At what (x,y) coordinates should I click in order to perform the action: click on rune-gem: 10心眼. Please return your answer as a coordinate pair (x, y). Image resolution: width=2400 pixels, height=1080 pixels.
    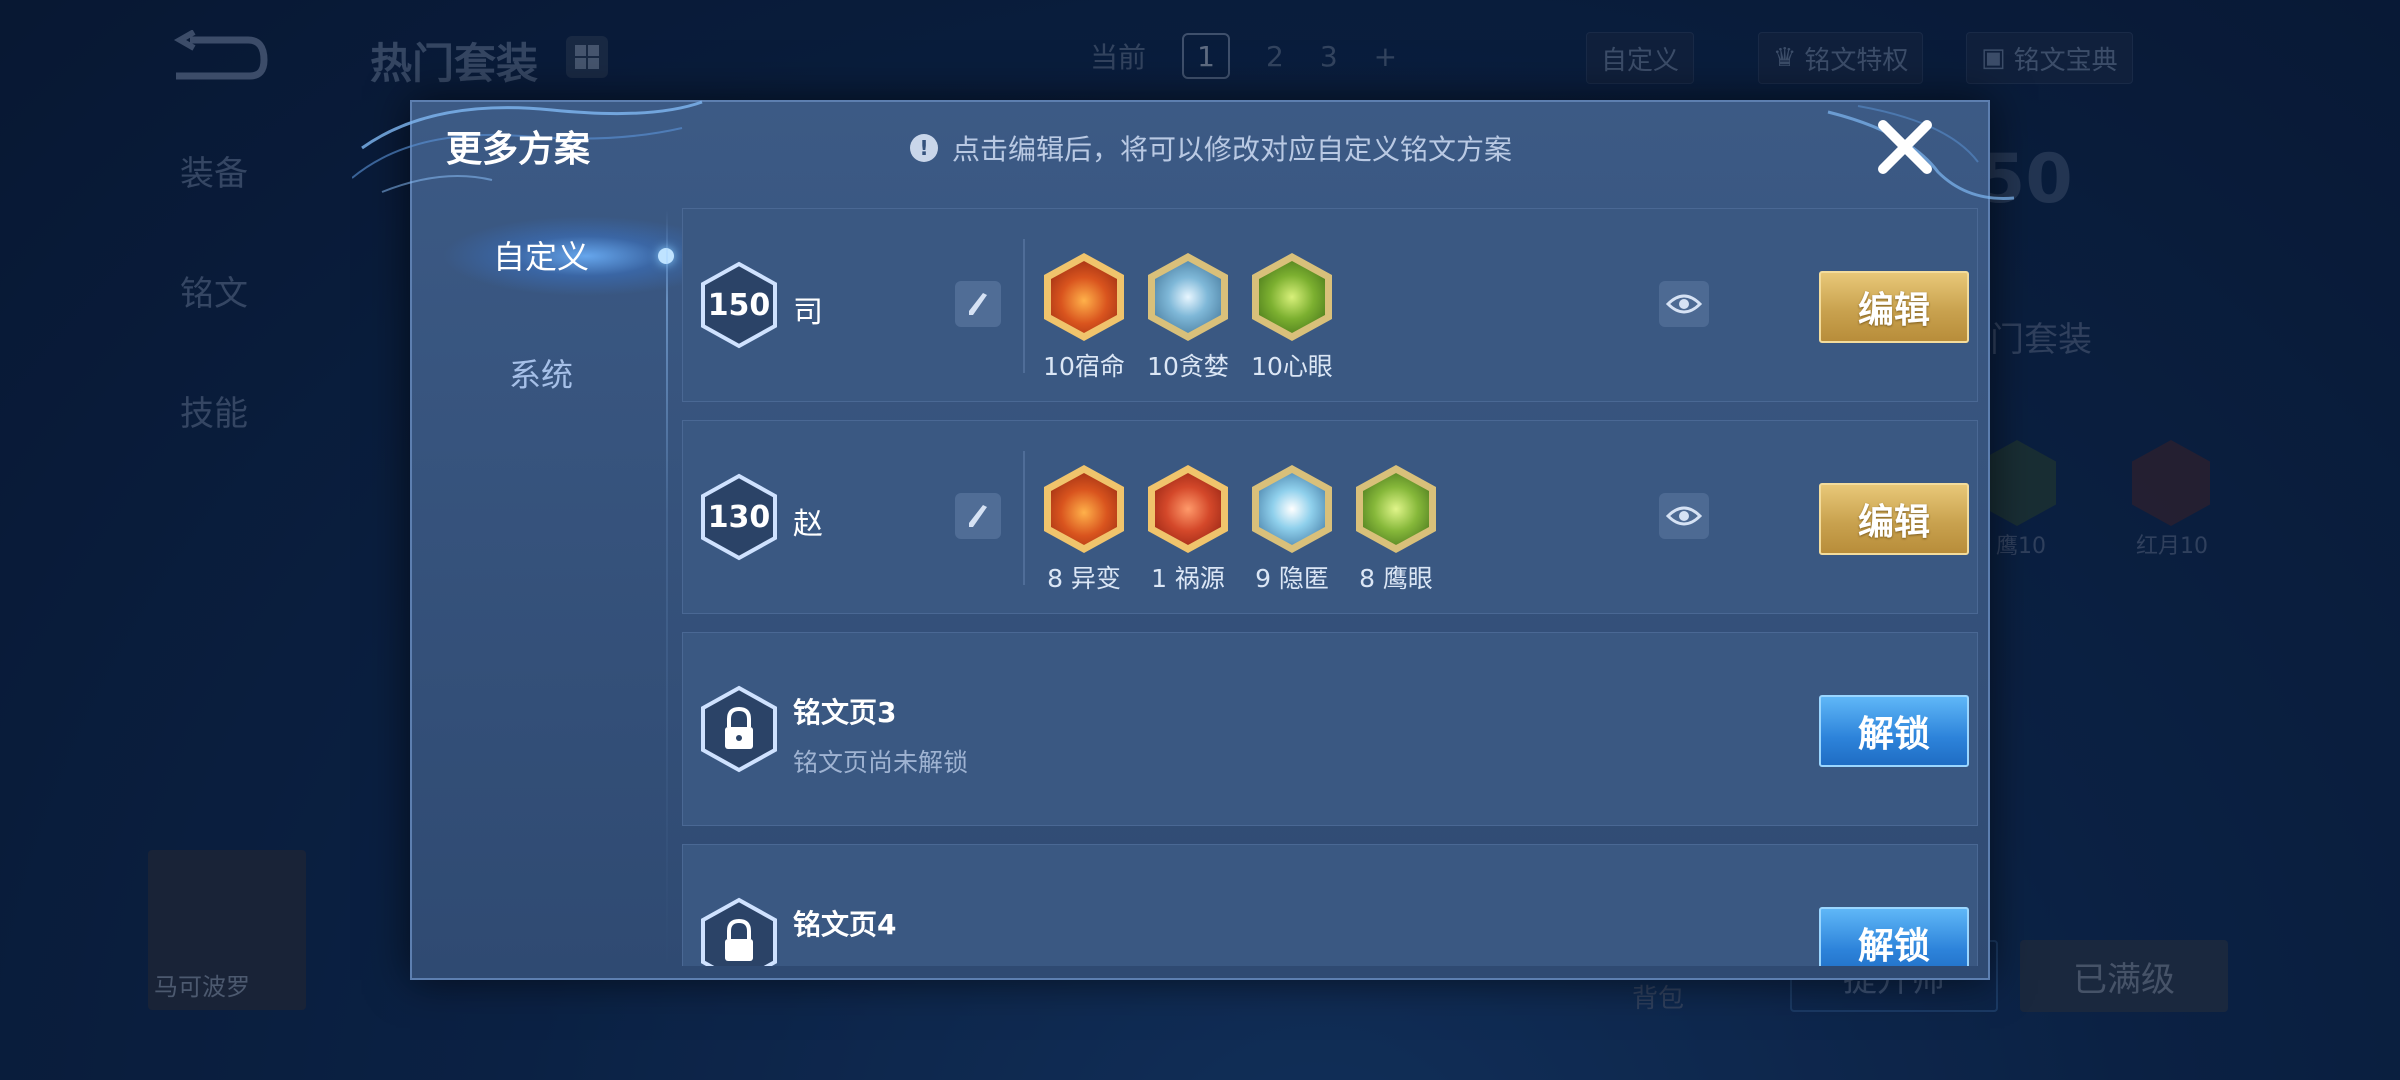
    Looking at the image, I should click on (1292, 318).